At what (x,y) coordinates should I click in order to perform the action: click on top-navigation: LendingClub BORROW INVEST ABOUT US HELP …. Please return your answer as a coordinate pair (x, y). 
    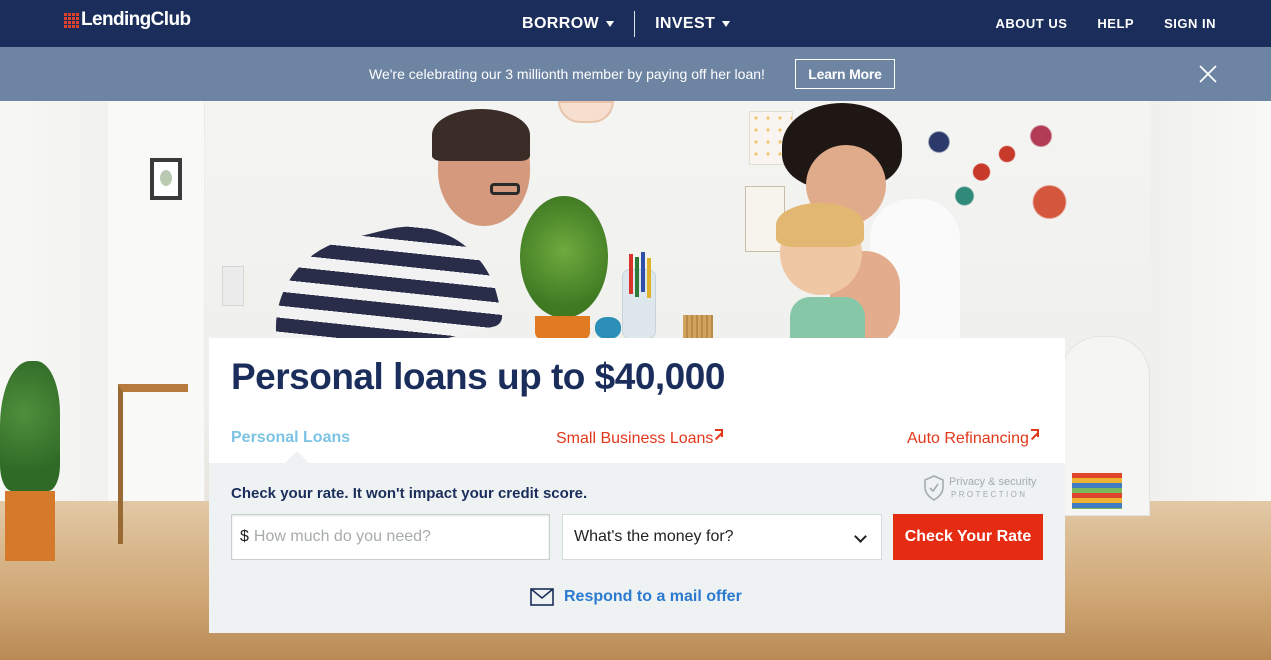
    Looking at the image, I should click on (635, 23).